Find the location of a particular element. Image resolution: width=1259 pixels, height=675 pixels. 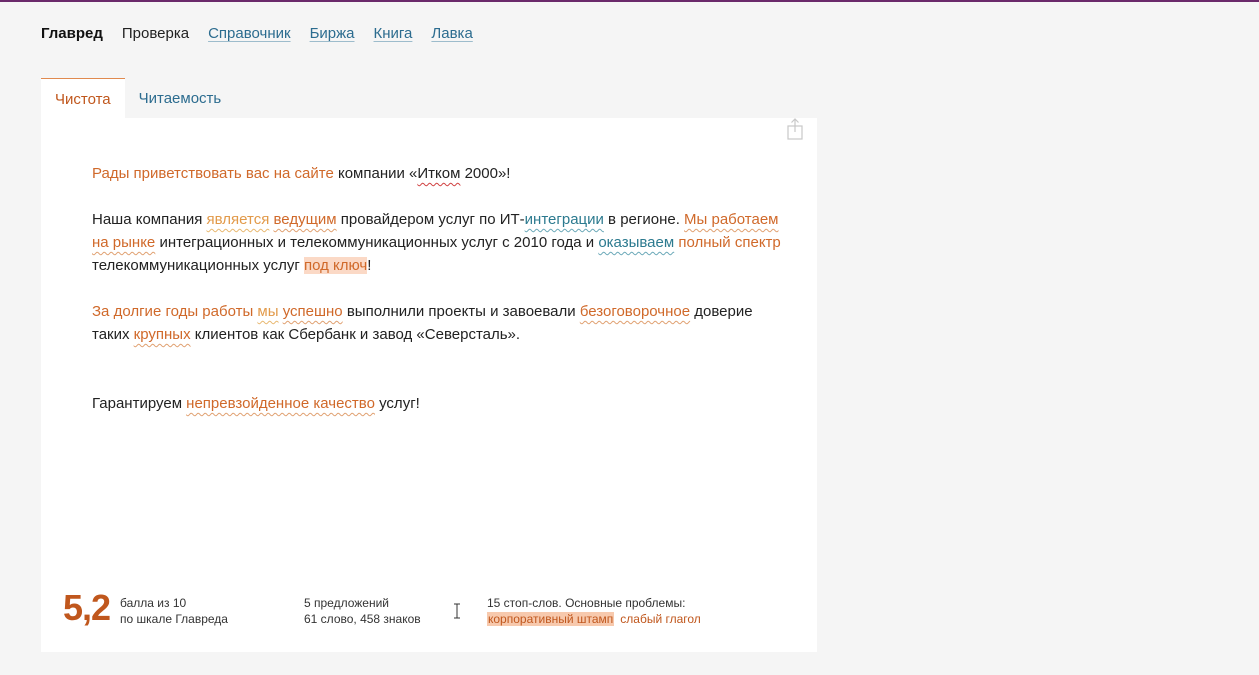

text-cursor-icon is located at coordinates (457, 611).